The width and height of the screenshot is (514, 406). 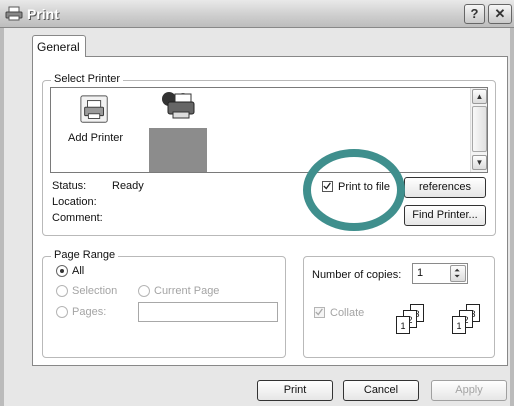 I want to click on pages-input, so click(x=208, y=312).